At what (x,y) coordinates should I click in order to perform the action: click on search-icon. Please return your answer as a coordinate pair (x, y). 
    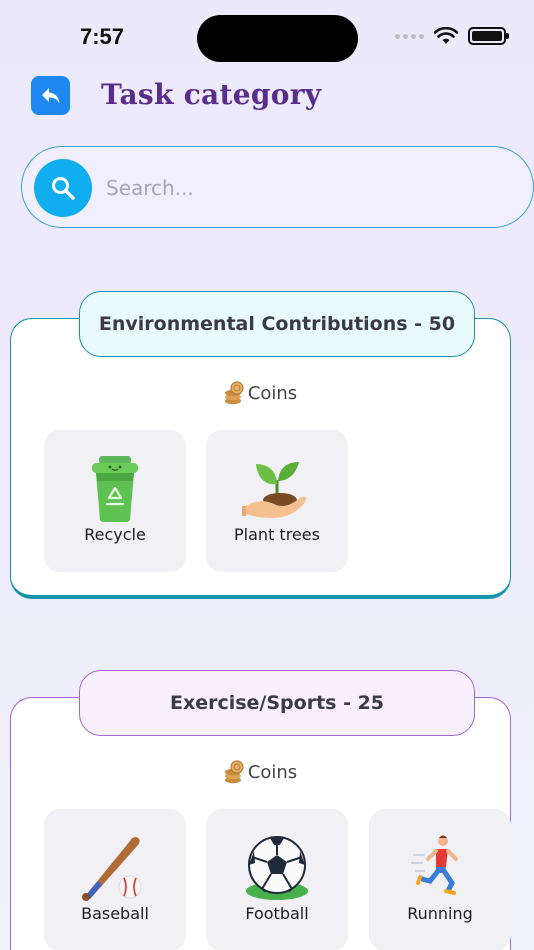
    Looking at the image, I should click on (63, 188).